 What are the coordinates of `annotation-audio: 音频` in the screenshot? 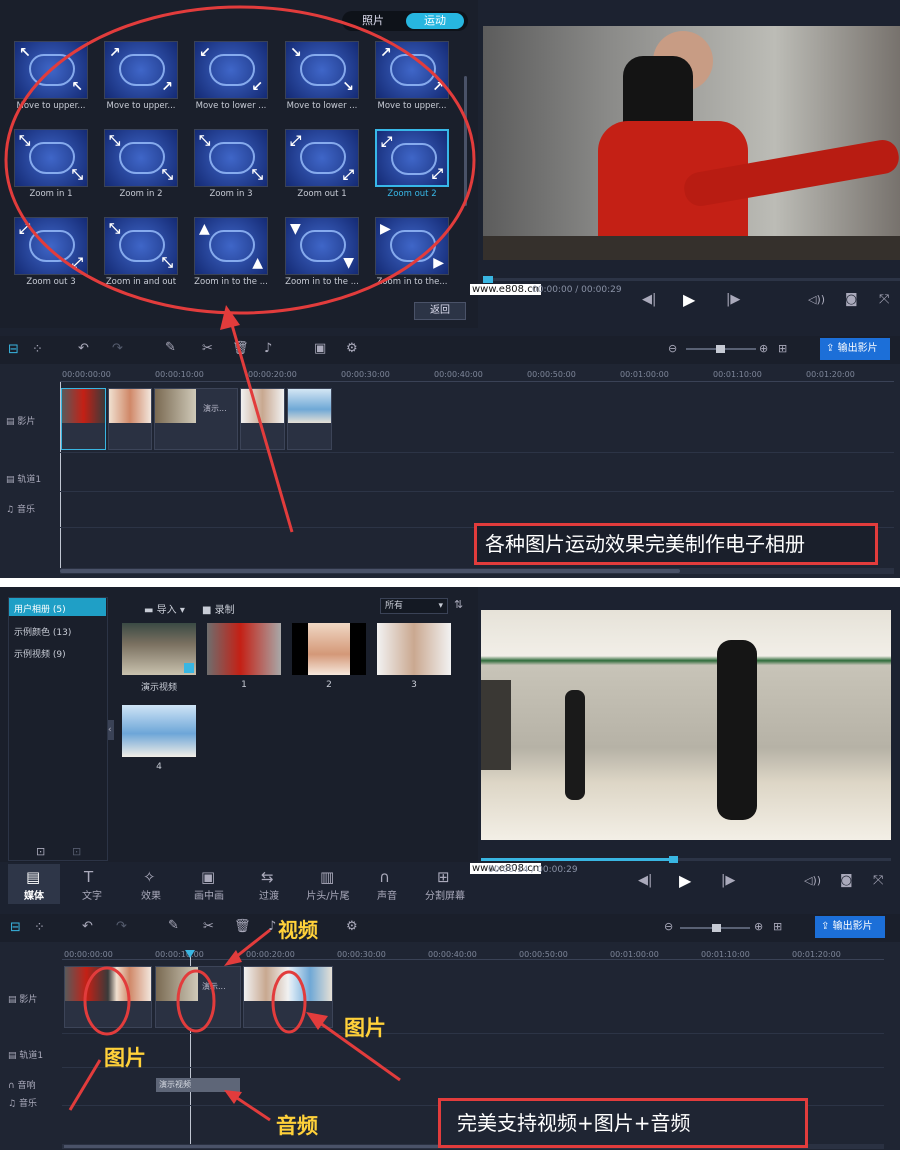 It's located at (297, 1126).